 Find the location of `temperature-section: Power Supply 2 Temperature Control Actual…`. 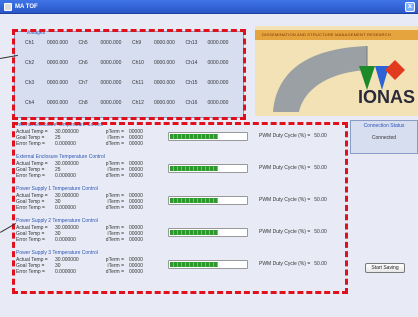

temperature-section: Power Supply 2 Temperature Control Actual… is located at coordinates (179, 235).